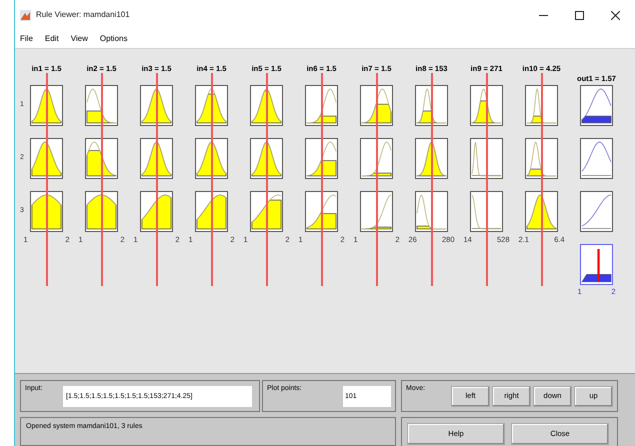  Describe the element at coordinates (579, 15) in the screenshot. I see `maximize-icon` at that location.